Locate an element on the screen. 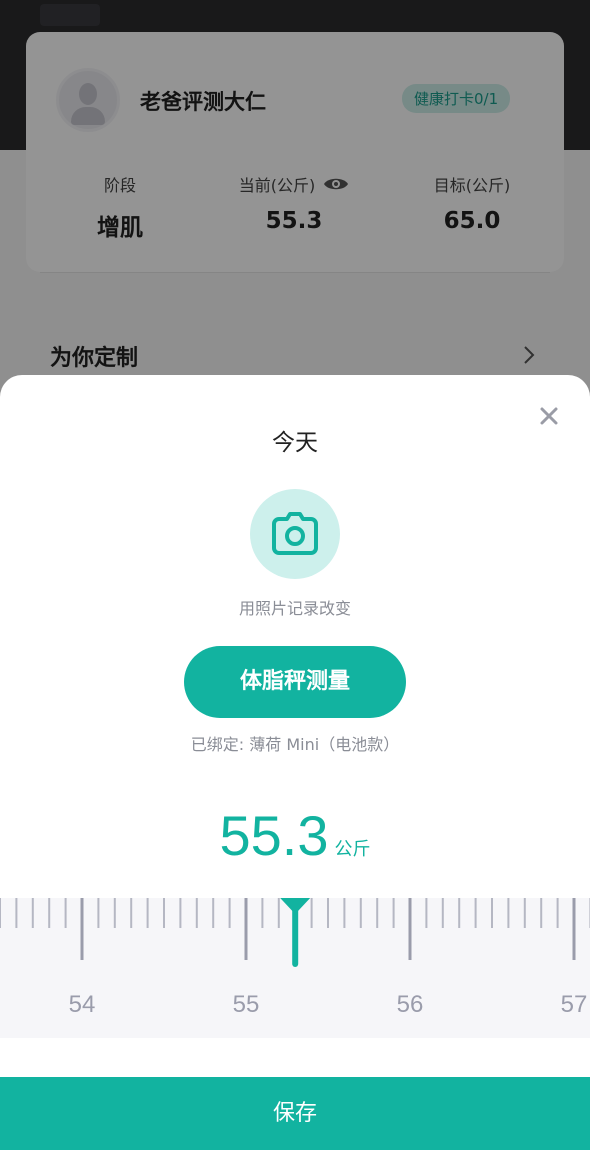  ruler-label: 56 is located at coordinates (410, 1004).